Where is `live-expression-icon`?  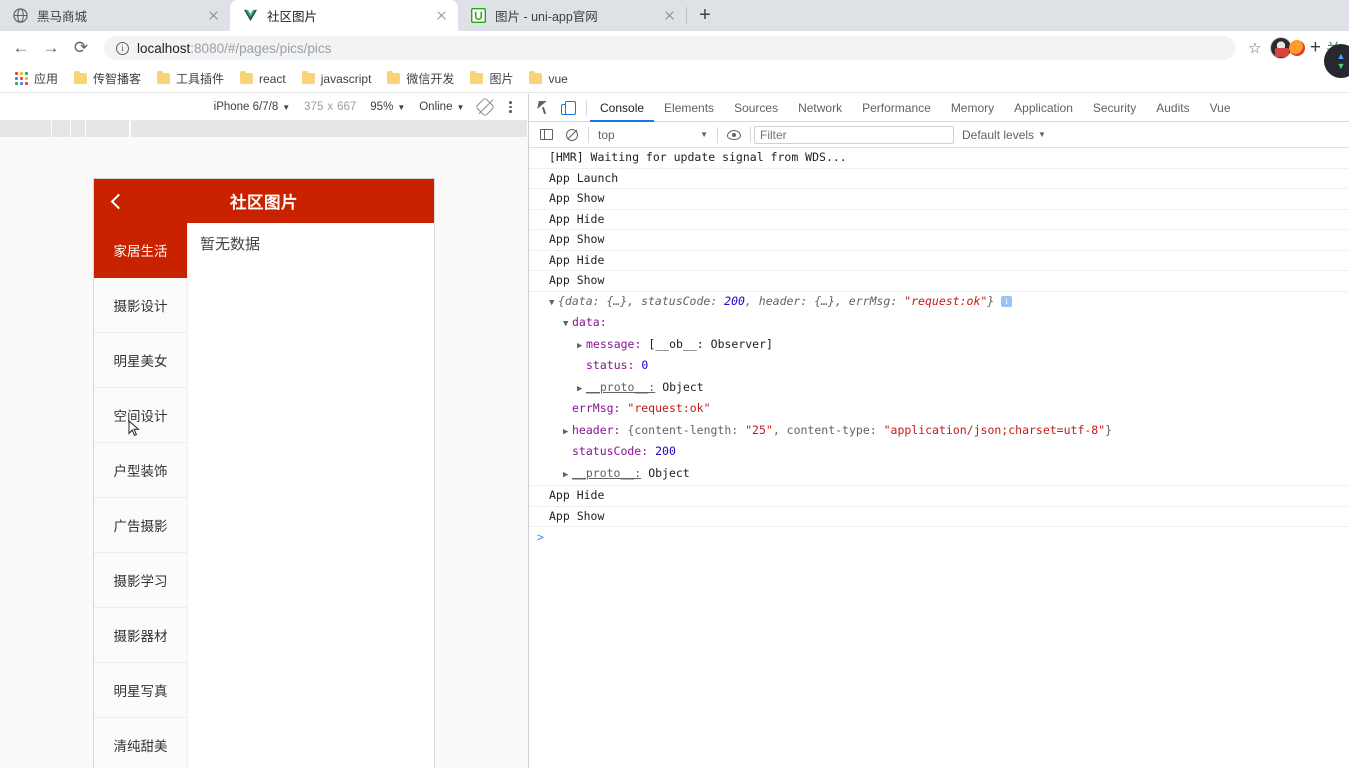
live-expression-icon is located at coordinates (734, 134).